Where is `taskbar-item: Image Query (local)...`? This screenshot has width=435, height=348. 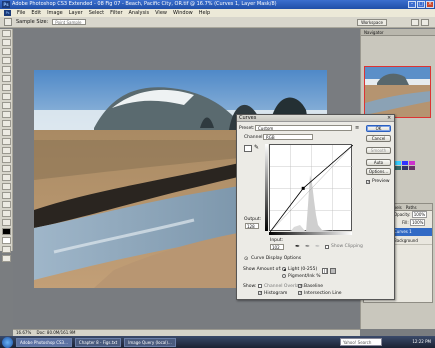
taskbar-item: Image Query (local)... is located at coordinates (150, 342).